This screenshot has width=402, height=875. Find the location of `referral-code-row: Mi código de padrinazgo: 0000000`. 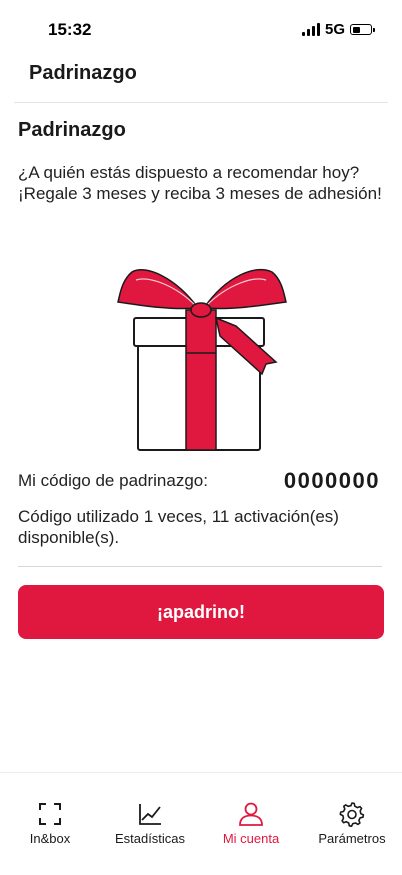

referral-code-row: Mi código de padrinazgo: 0000000 is located at coordinates (201, 481).